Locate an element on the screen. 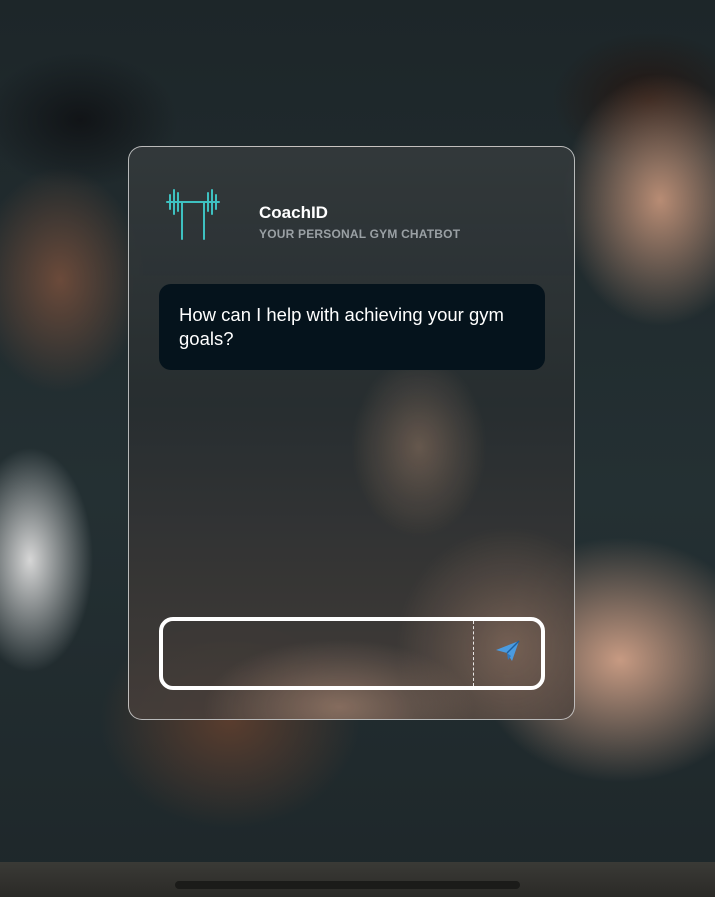  message-input is located at coordinates (318, 653).